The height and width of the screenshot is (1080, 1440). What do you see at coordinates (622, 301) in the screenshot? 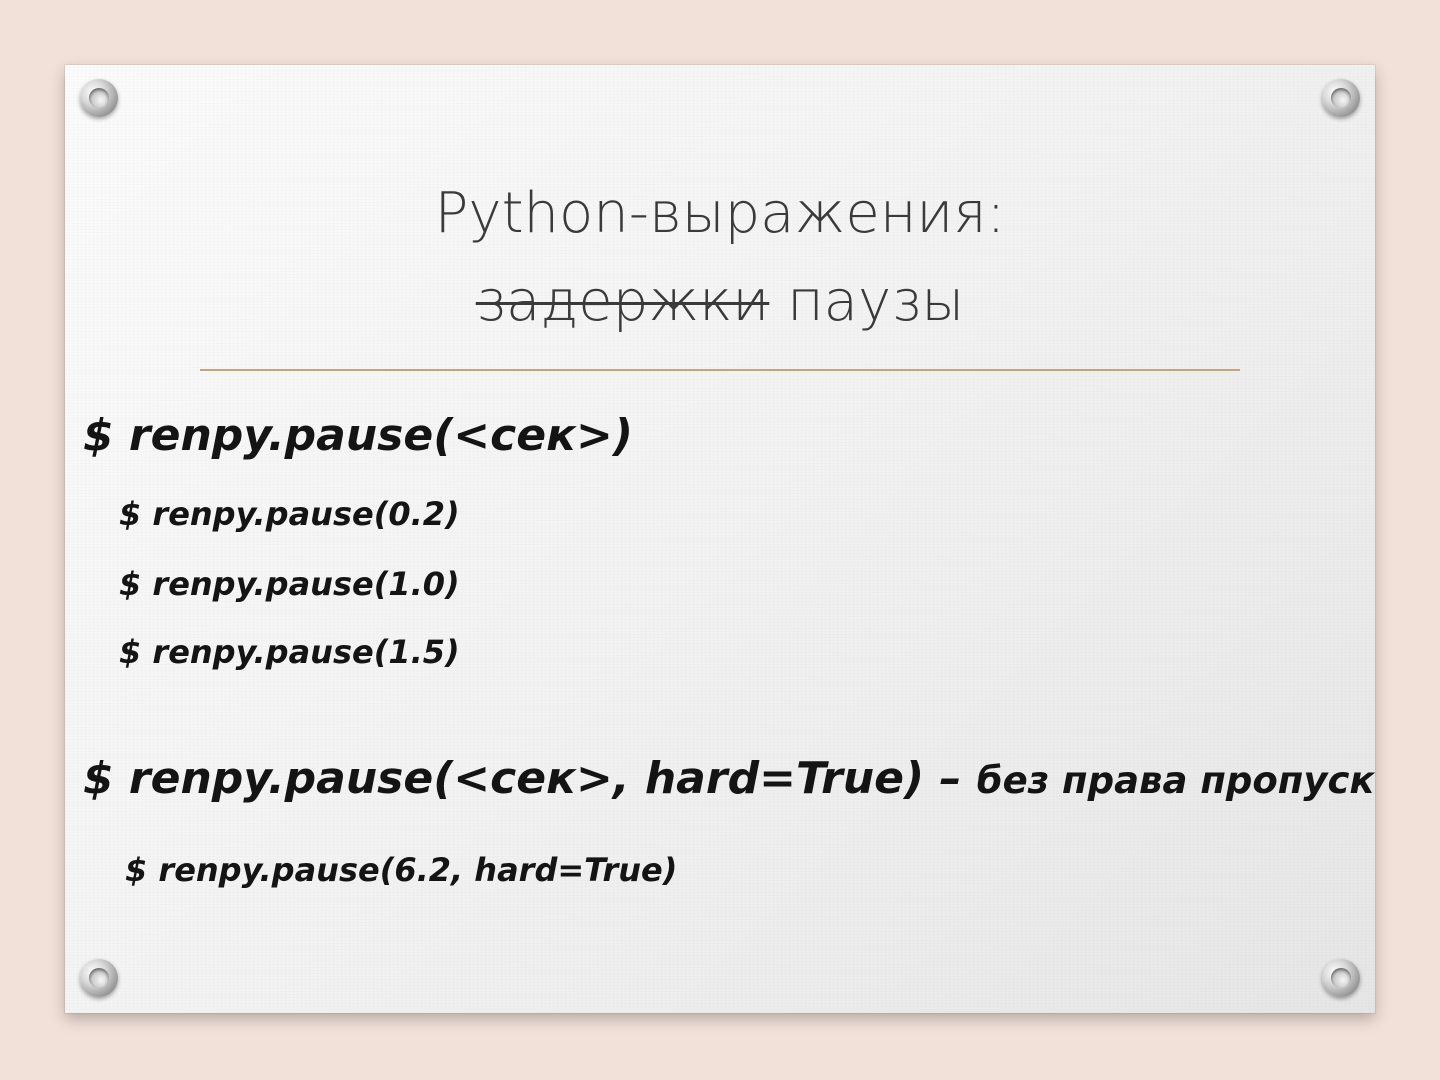
I see `title-struck-word: задержки` at bounding box center [622, 301].